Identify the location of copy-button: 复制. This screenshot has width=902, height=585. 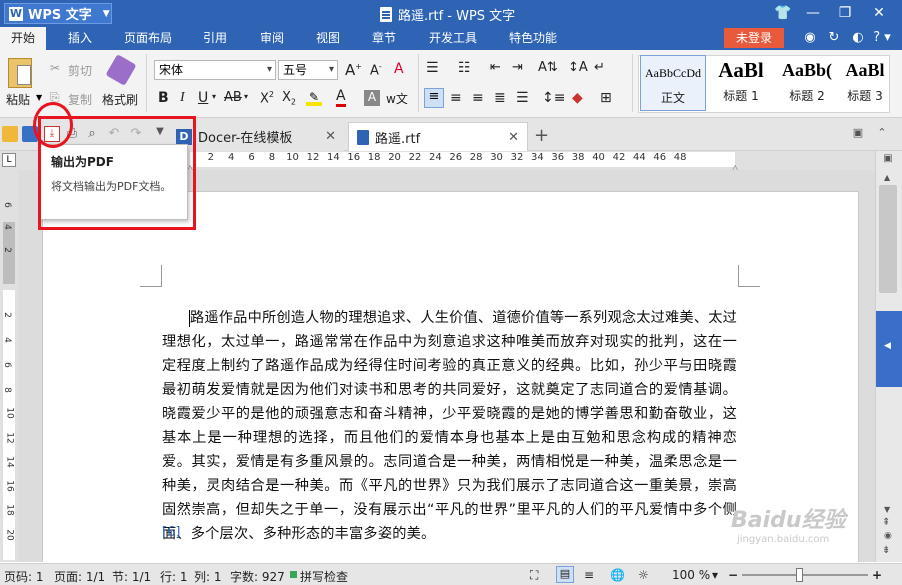
(80, 99).